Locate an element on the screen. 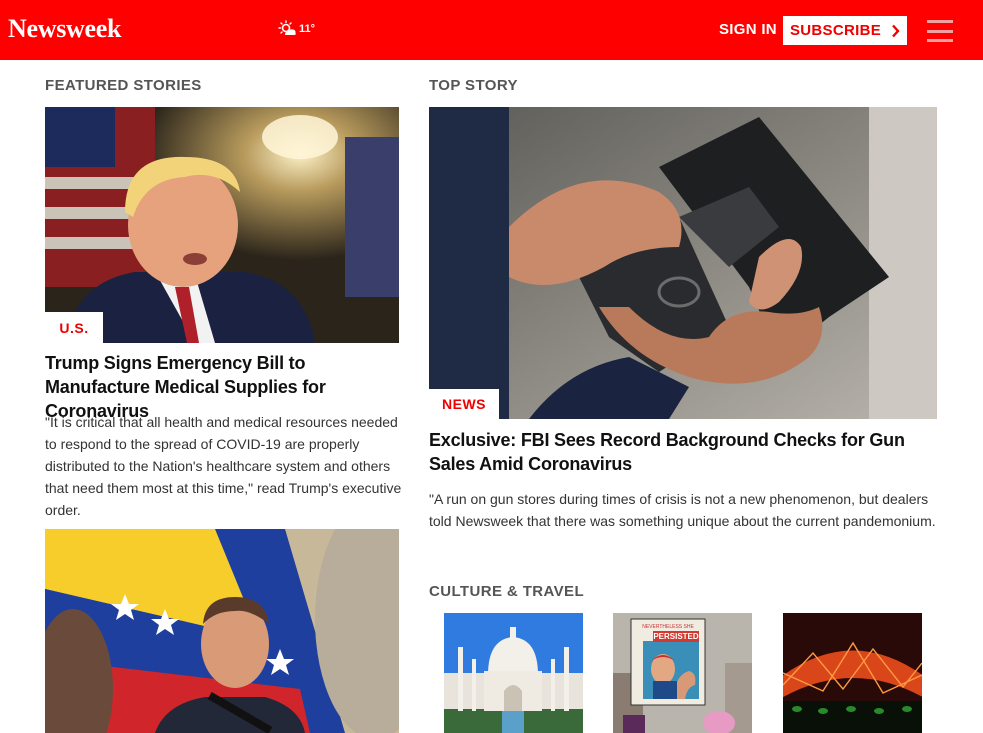 The height and width of the screenshot is (733, 983). subscribe-button: SUBSCRIBE is located at coordinates (845, 30).